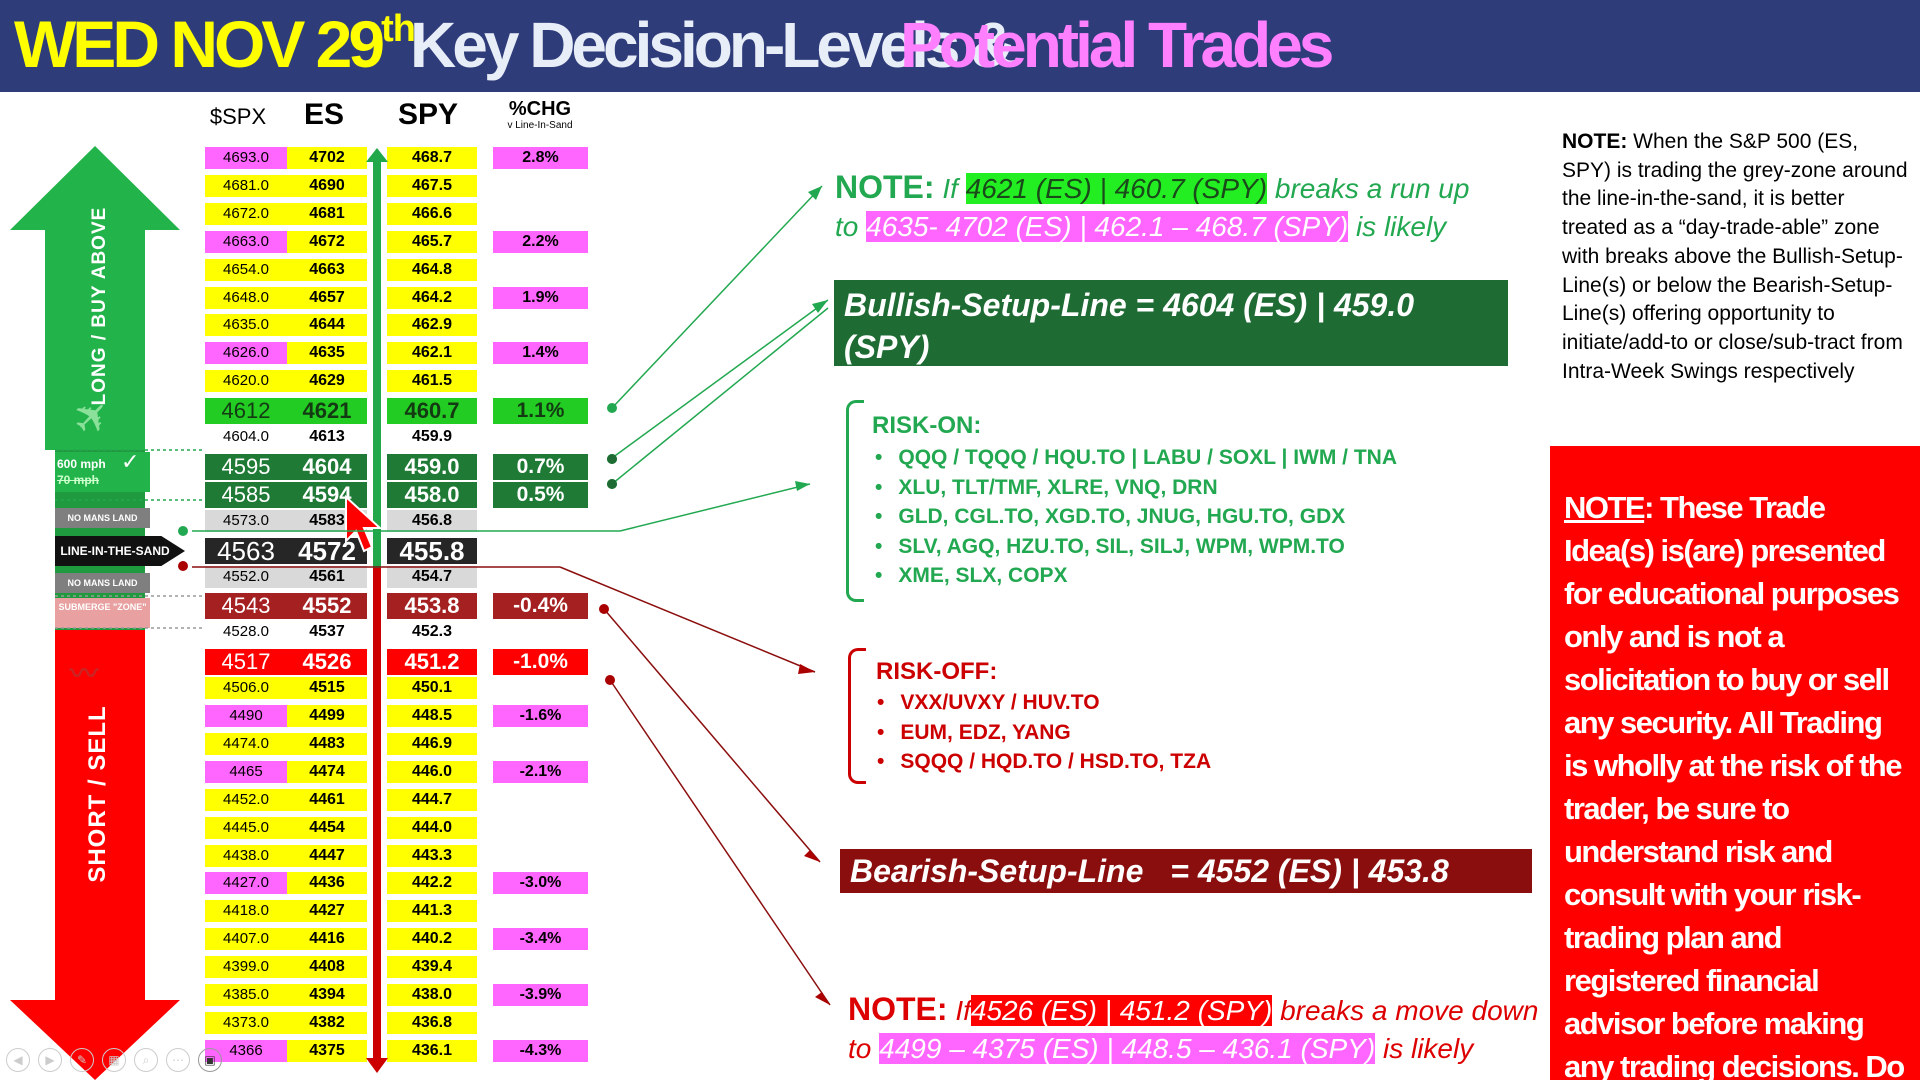 The image size is (1920, 1080). Describe the element at coordinates (1121, 1010) in the screenshot. I see `note-bearish-level: 4526 (ES) | 451.2 (SPY)` at that location.